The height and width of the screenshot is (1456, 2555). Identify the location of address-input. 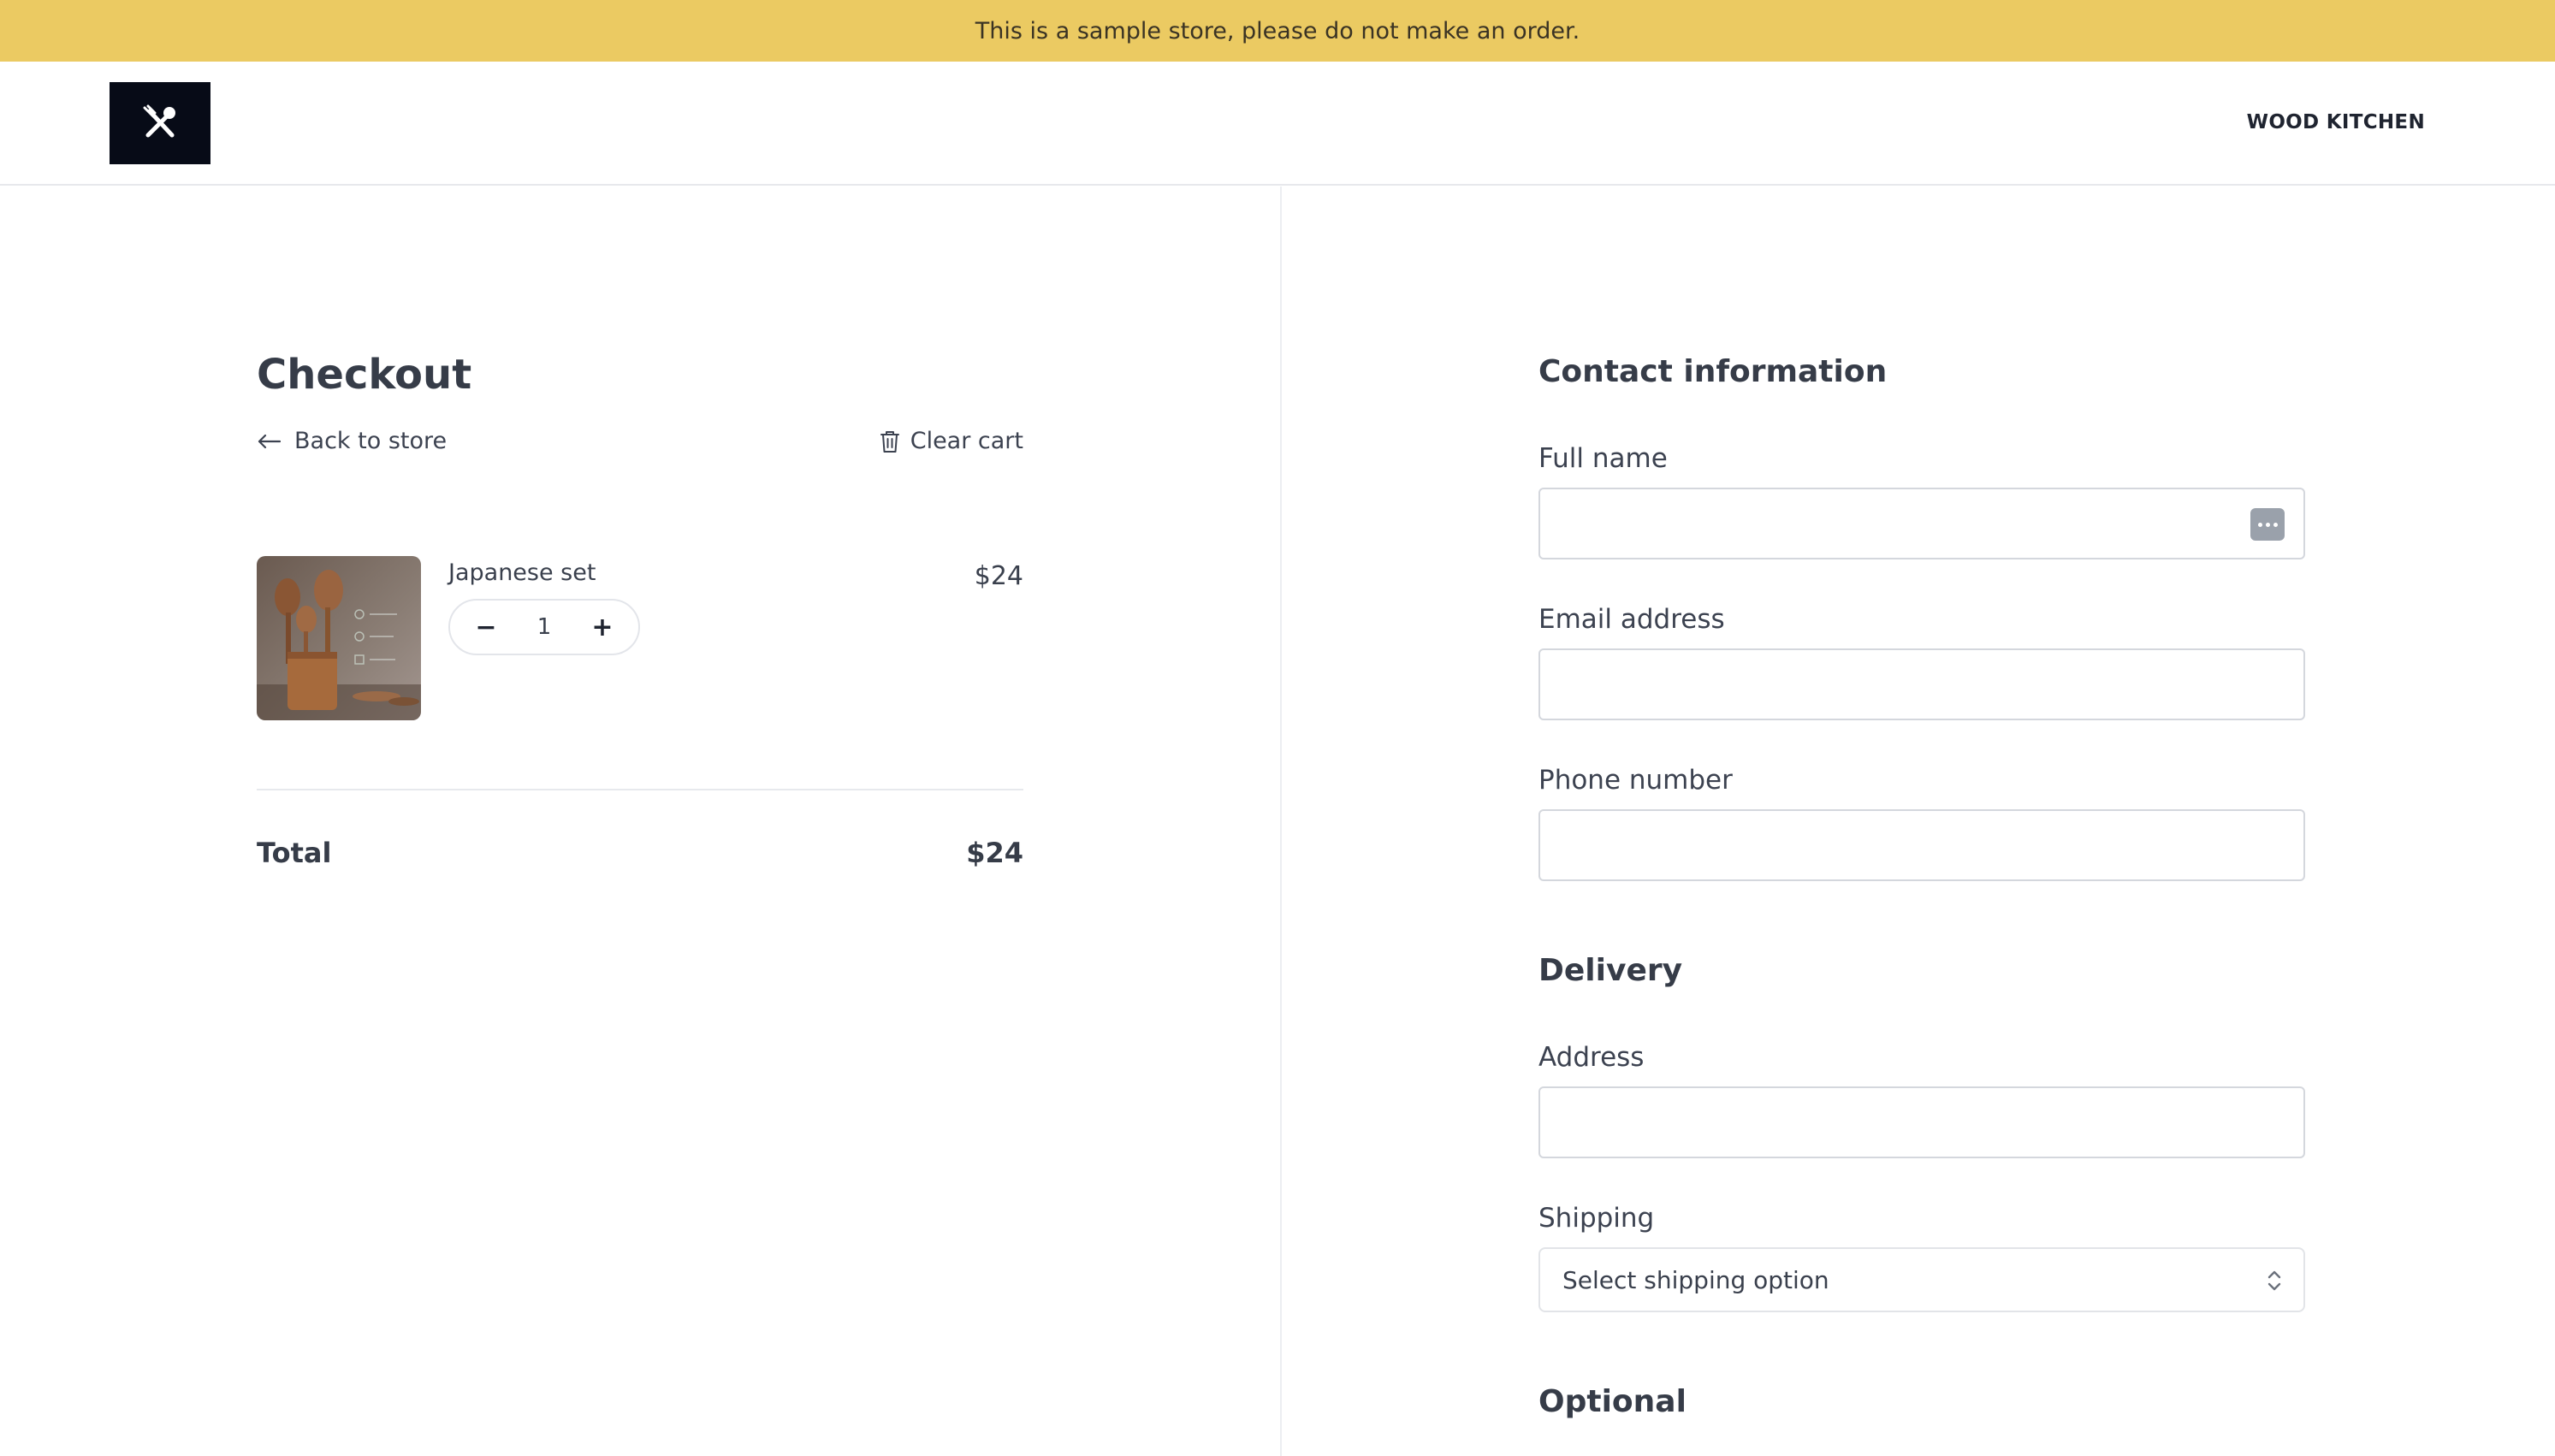
(1921, 1122).